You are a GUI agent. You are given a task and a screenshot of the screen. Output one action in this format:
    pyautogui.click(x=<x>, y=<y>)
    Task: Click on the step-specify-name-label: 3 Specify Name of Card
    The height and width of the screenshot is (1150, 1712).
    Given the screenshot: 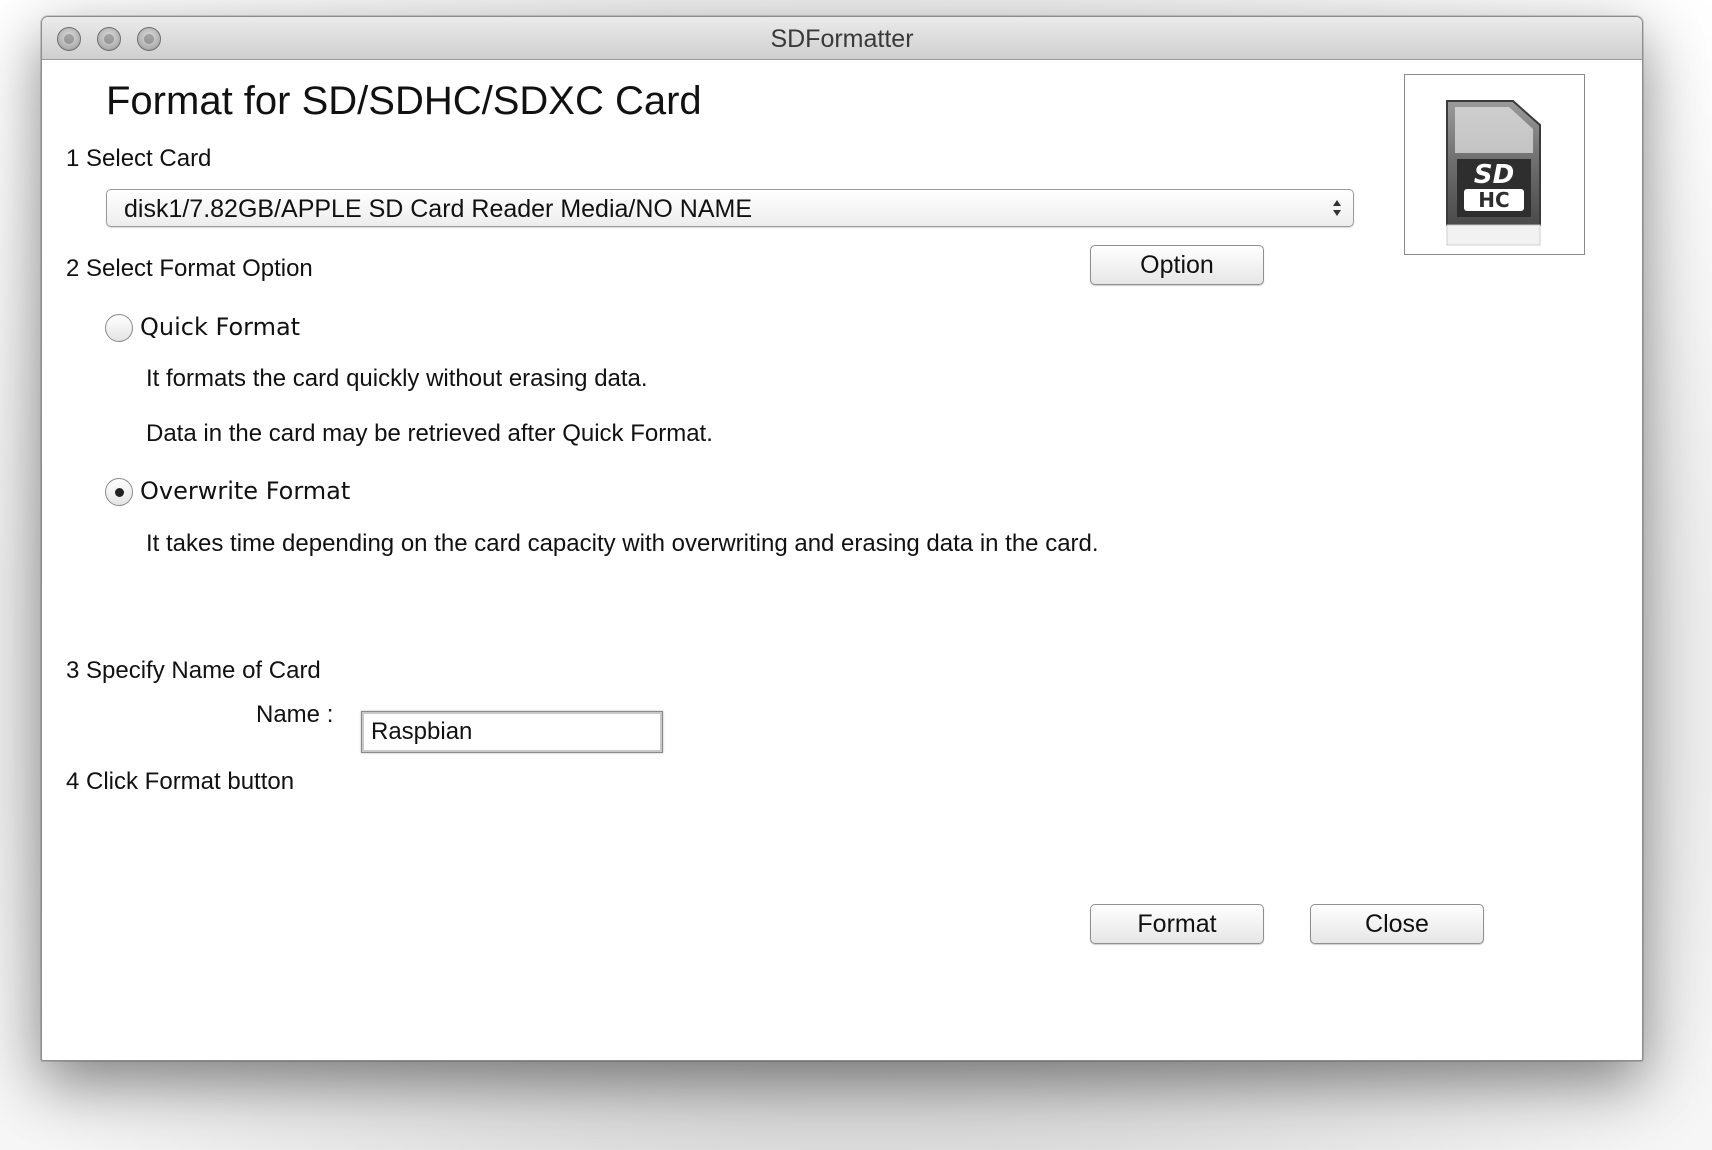 What is the action you would take?
    pyautogui.click(x=193, y=670)
    